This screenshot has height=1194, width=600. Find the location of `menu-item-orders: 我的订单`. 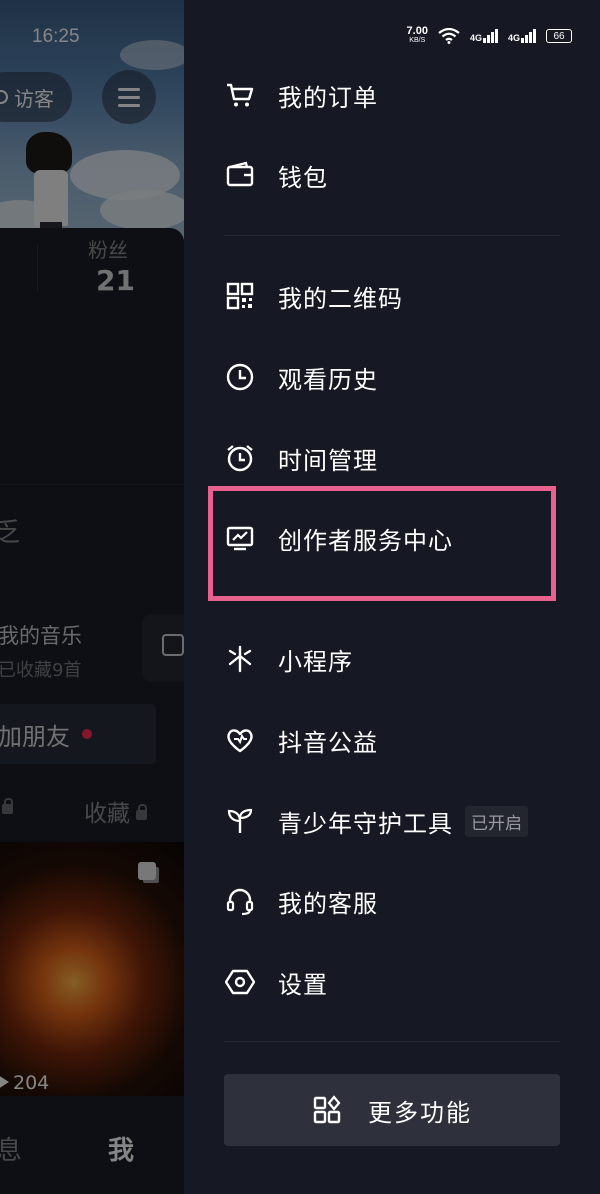

menu-item-orders: 我的订单 is located at coordinates (301, 95).